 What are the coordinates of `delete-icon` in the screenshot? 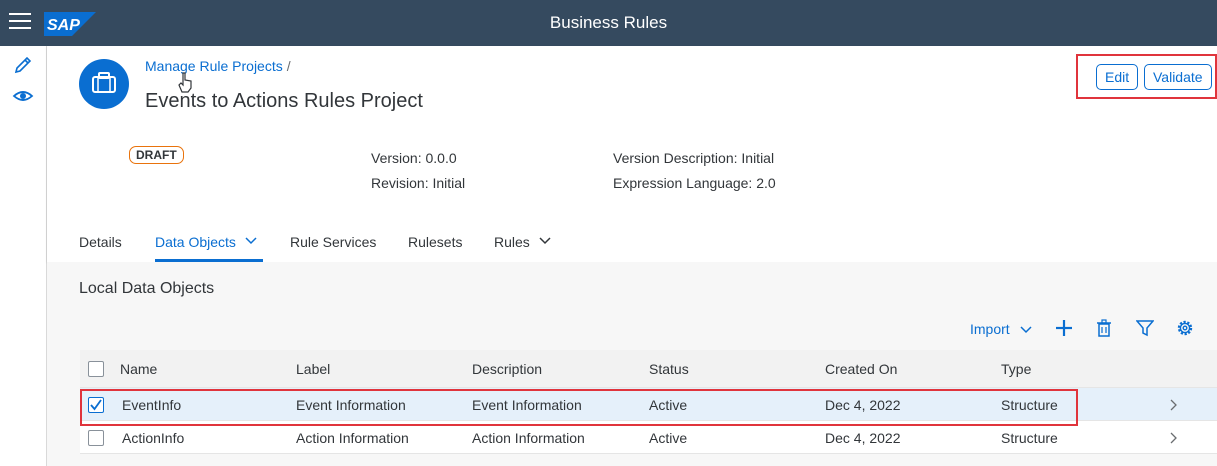 It's located at (1104, 328).